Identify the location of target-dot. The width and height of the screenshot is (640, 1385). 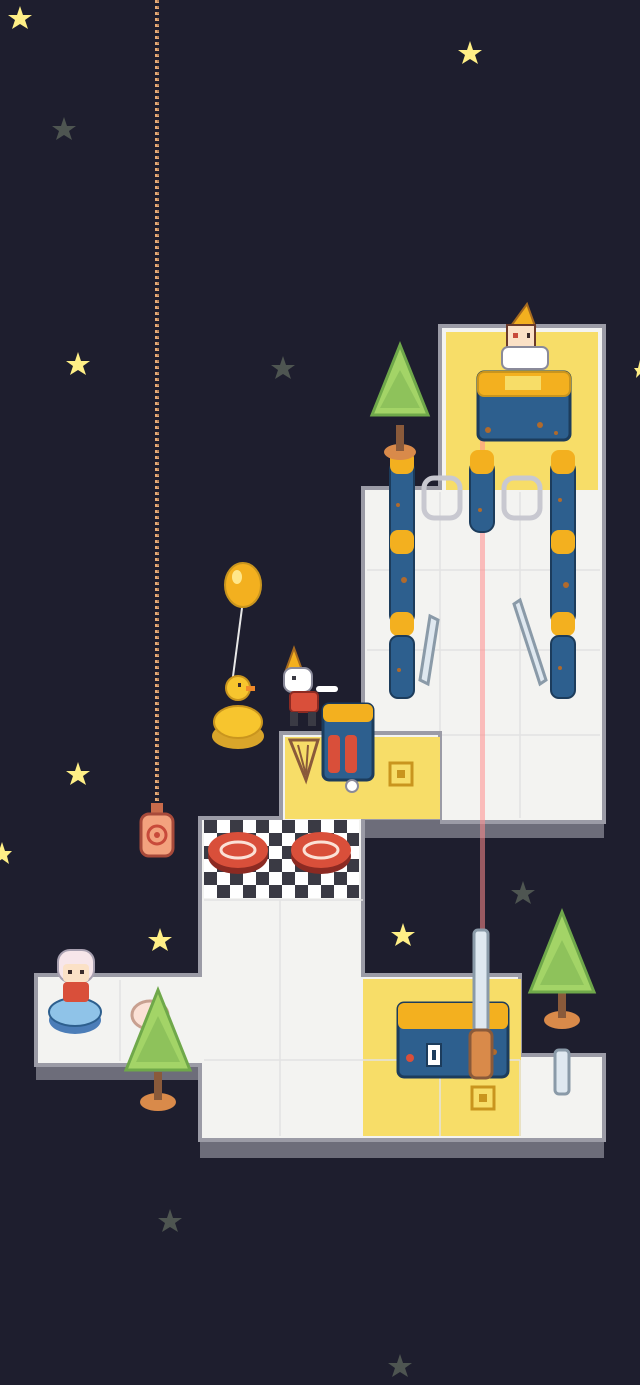
(157, 835).